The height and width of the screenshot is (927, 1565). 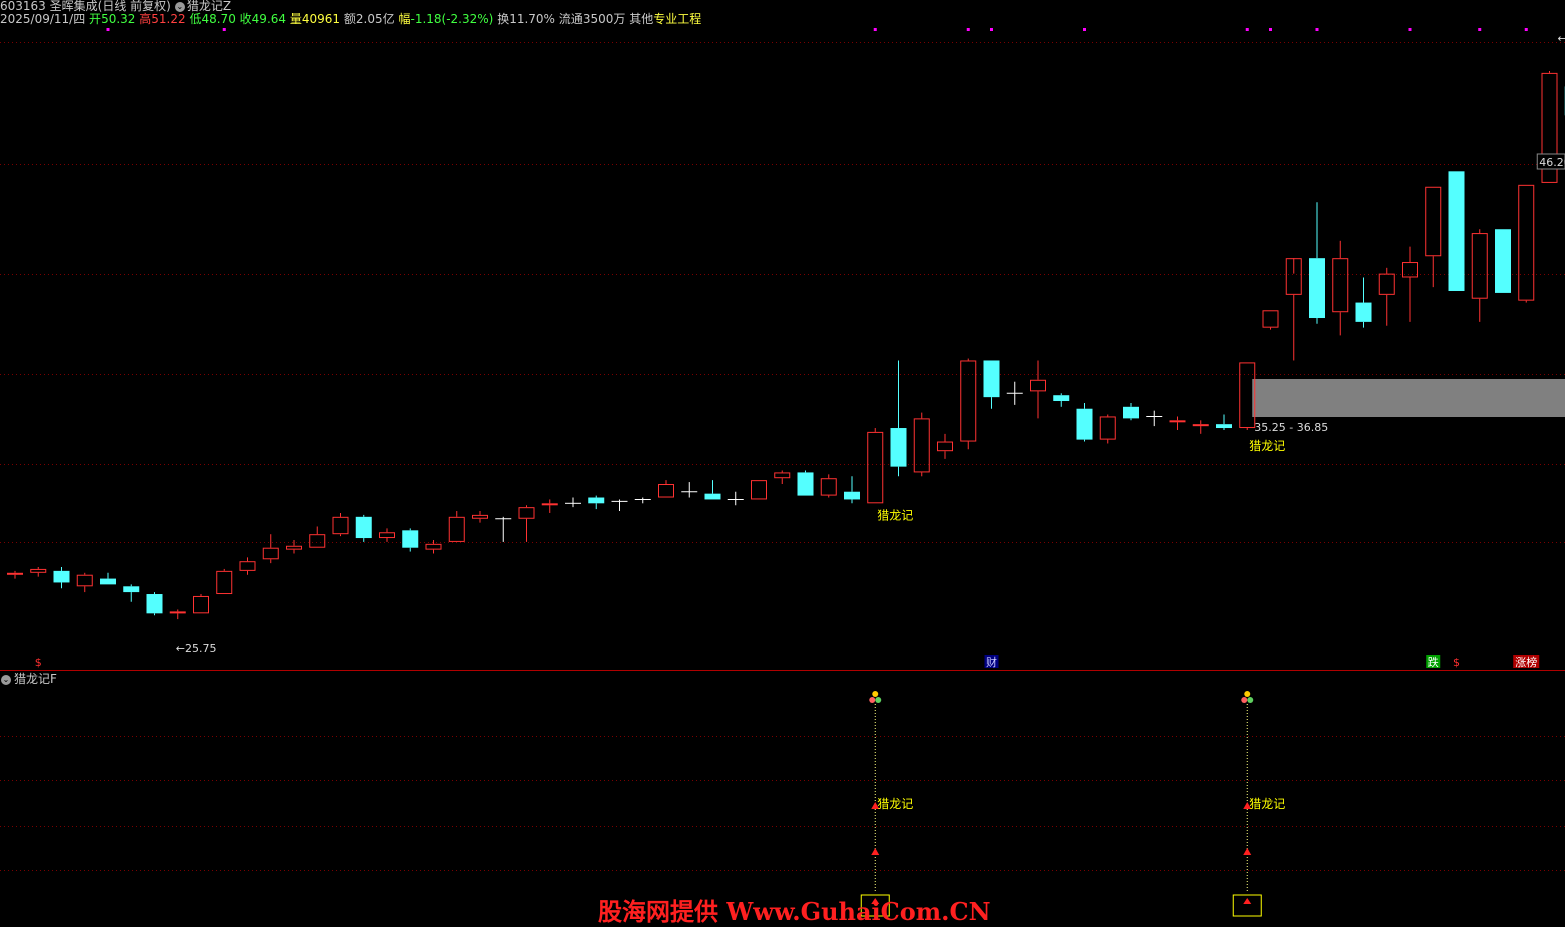 What do you see at coordinates (1408, 398) in the screenshot?
I see `support-zone` at bounding box center [1408, 398].